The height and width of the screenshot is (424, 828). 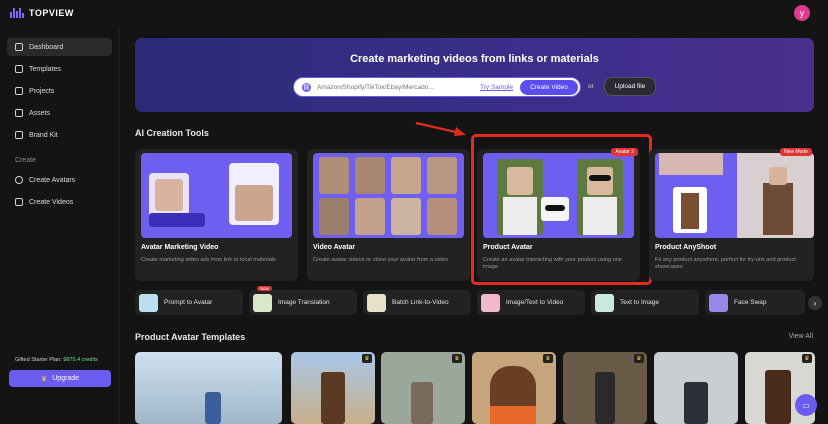 I want to click on sidebar-item-create-videos: Create Videos, so click(x=59, y=202).